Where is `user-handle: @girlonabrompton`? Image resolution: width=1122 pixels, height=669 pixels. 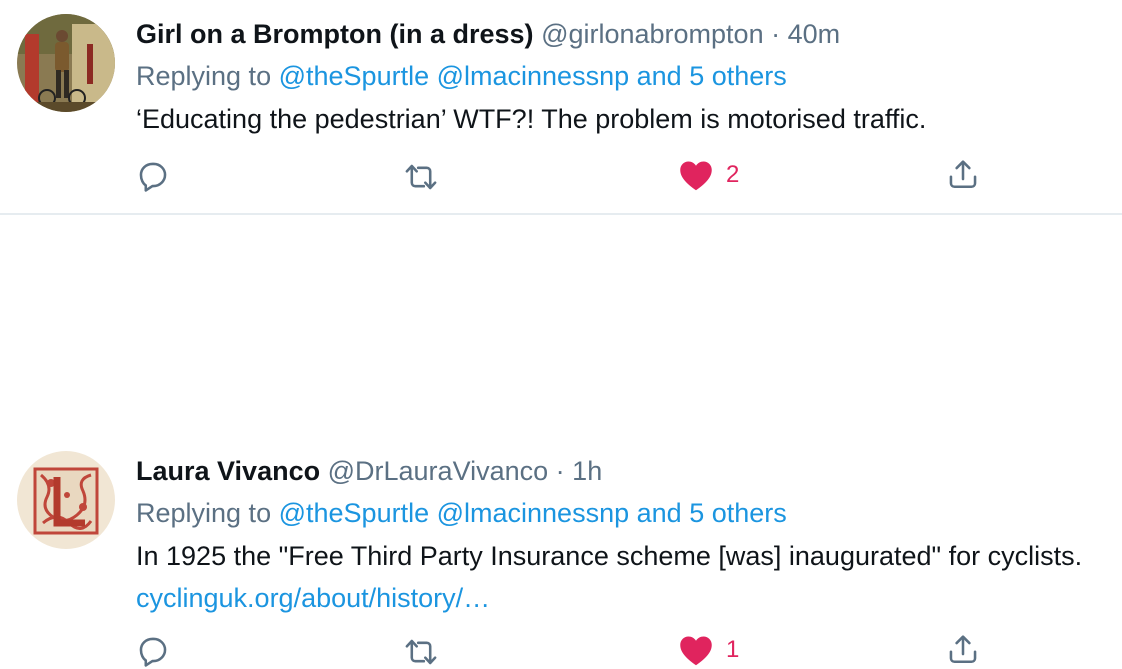 user-handle: @girlonabrompton is located at coordinates (652, 34).